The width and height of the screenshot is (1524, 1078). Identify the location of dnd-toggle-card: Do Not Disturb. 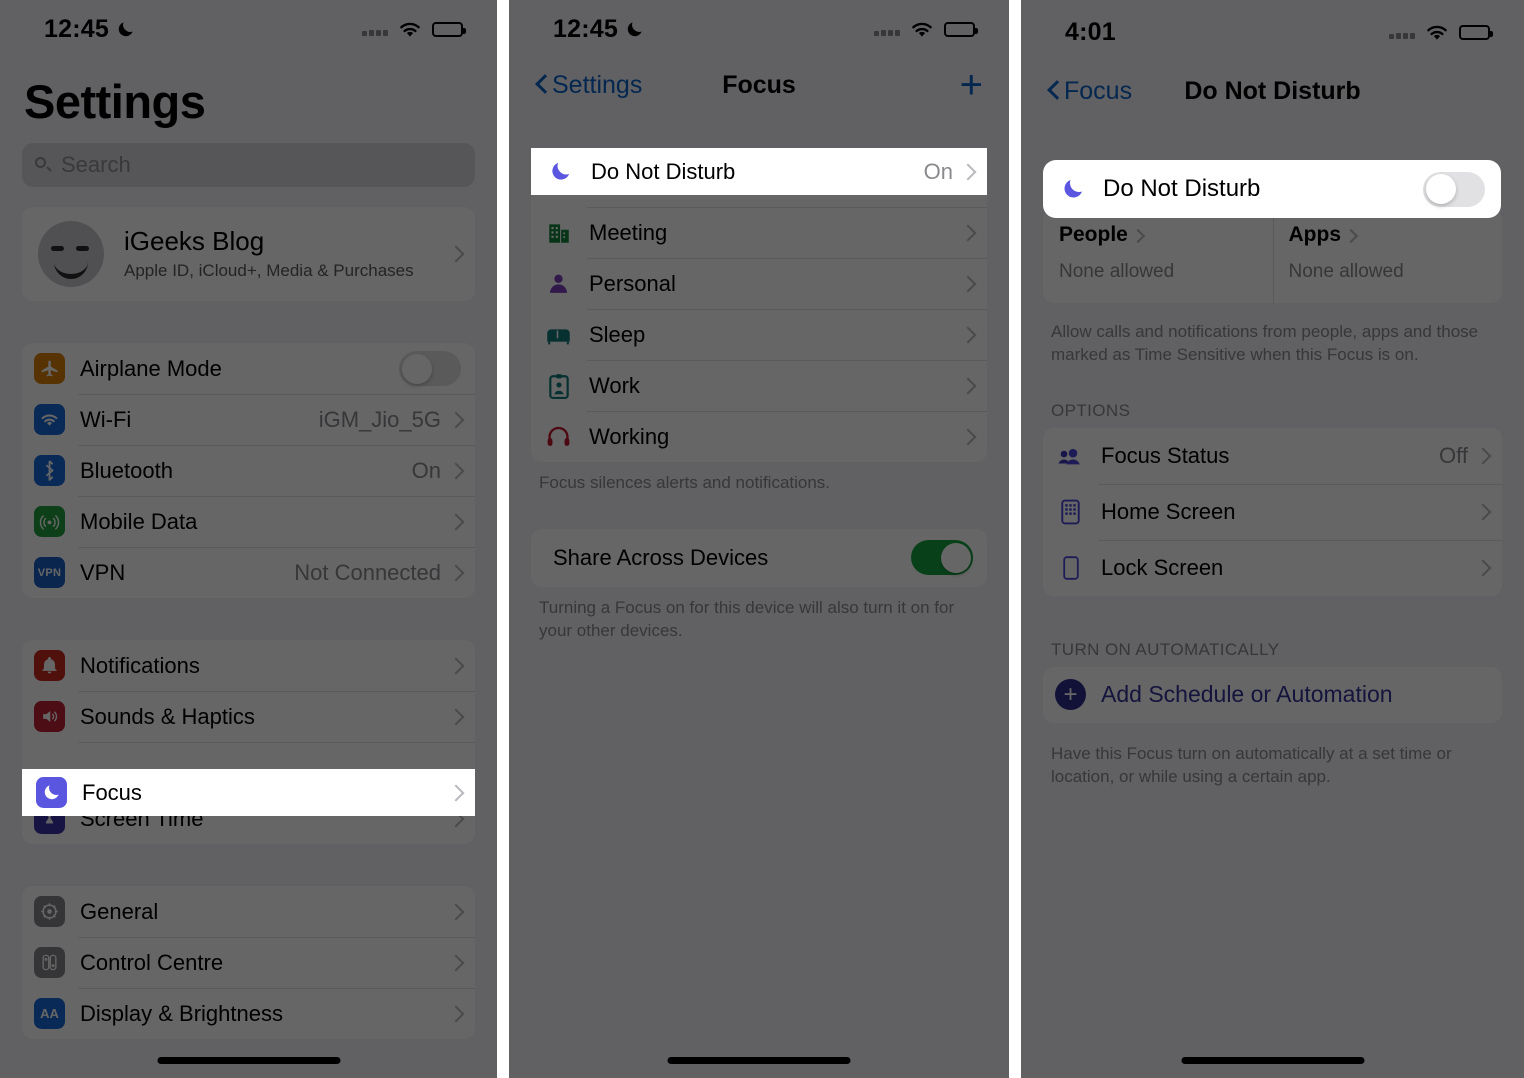
(1272, 189).